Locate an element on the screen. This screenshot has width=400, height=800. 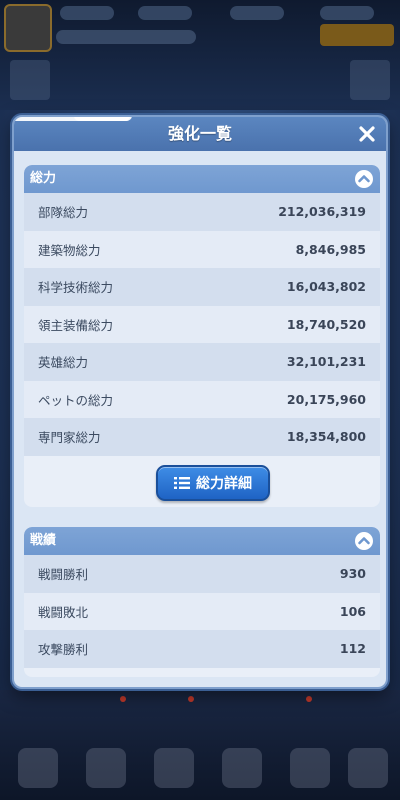
record-row-battle-losses: 戦闘敗北 106 is located at coordinates (202, 611).